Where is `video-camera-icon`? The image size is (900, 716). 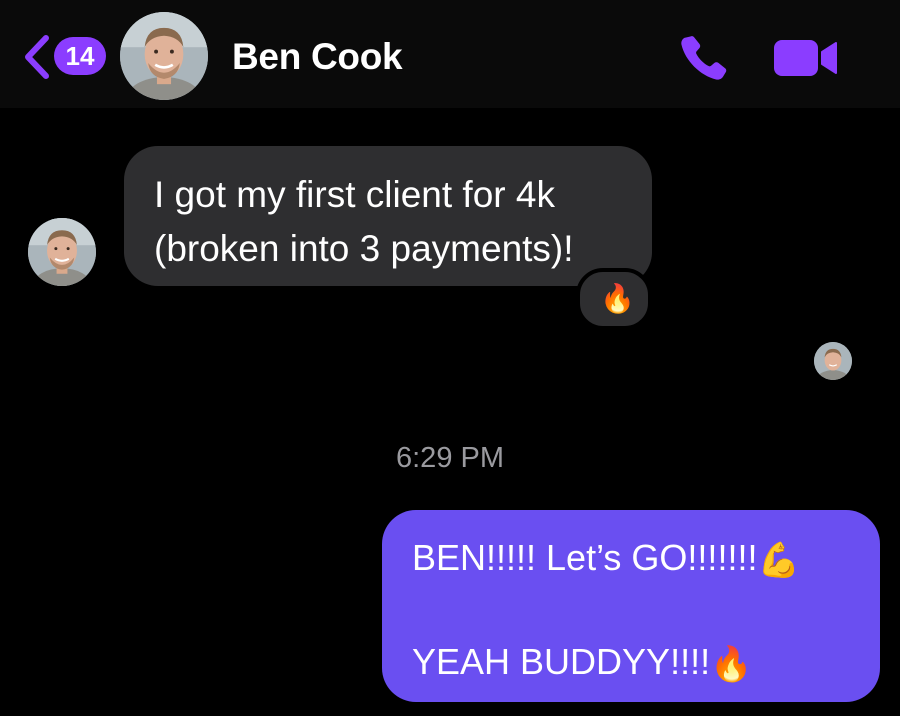
video-camera-icon is located at coordinates (805, 58).